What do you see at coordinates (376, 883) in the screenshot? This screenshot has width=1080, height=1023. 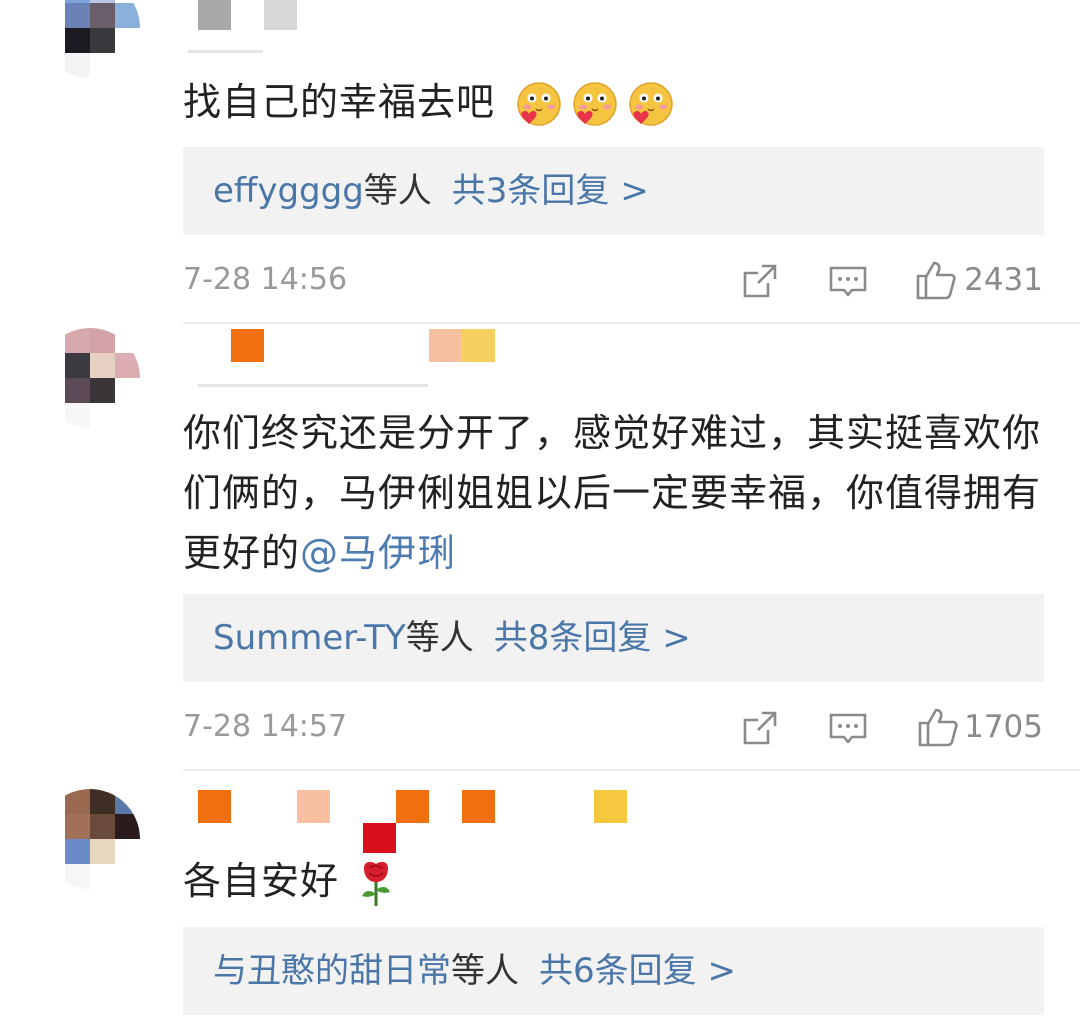 I see `rose-emoji` at bounding box center [376, 883].